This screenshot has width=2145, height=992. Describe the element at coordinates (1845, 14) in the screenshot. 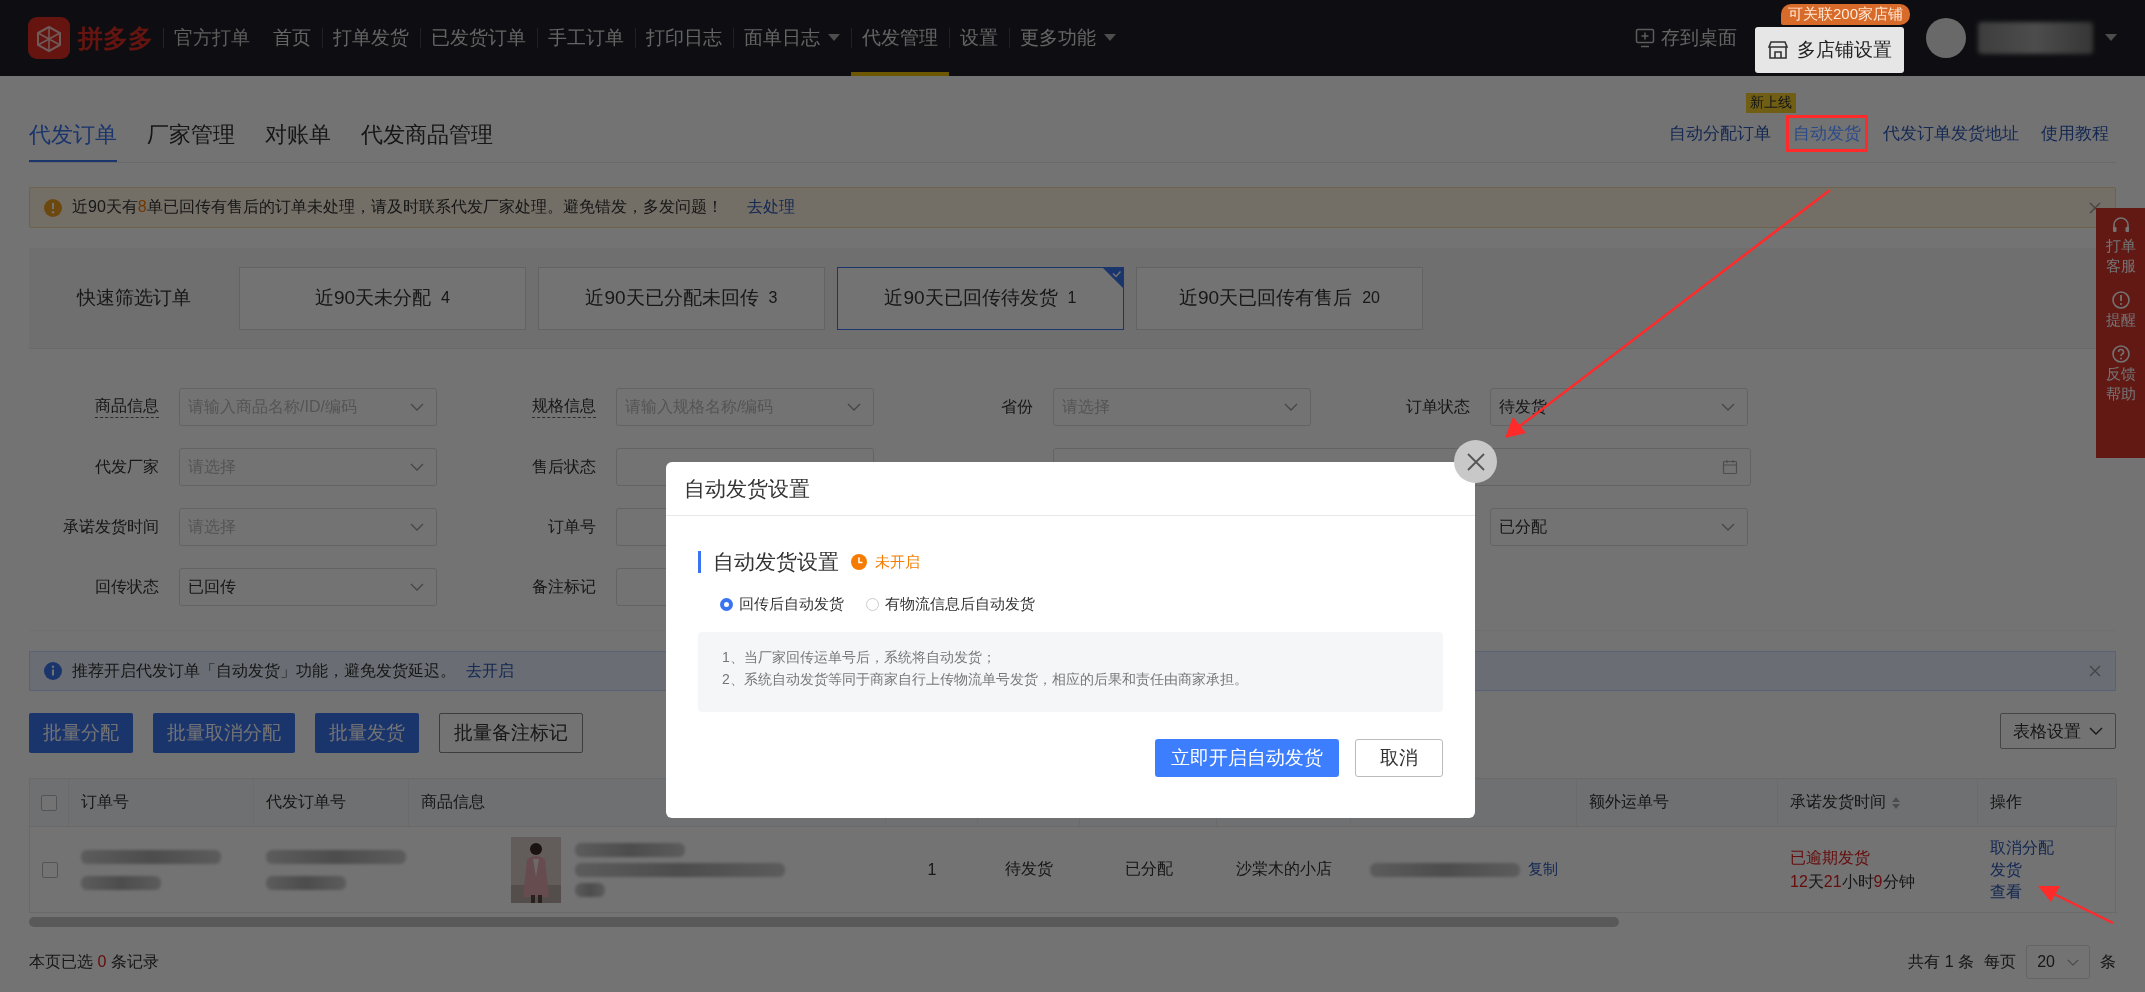

I see `store-badge: 可关联200家店铺` at that location.